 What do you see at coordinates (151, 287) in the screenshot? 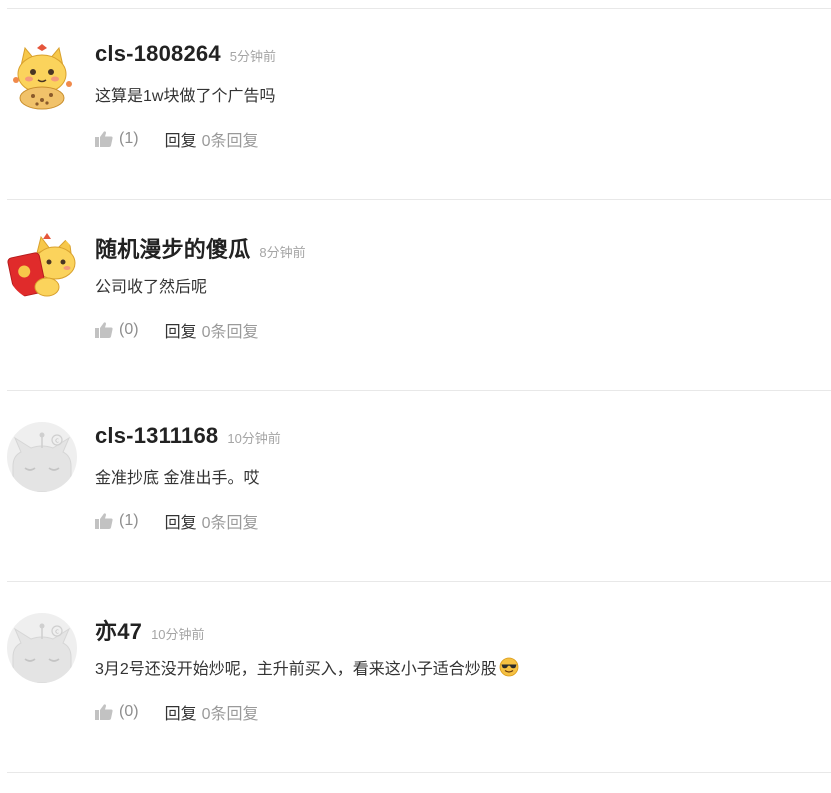
I see `comment-body: 公司收了然后呢` at bounding box center [151, 287].